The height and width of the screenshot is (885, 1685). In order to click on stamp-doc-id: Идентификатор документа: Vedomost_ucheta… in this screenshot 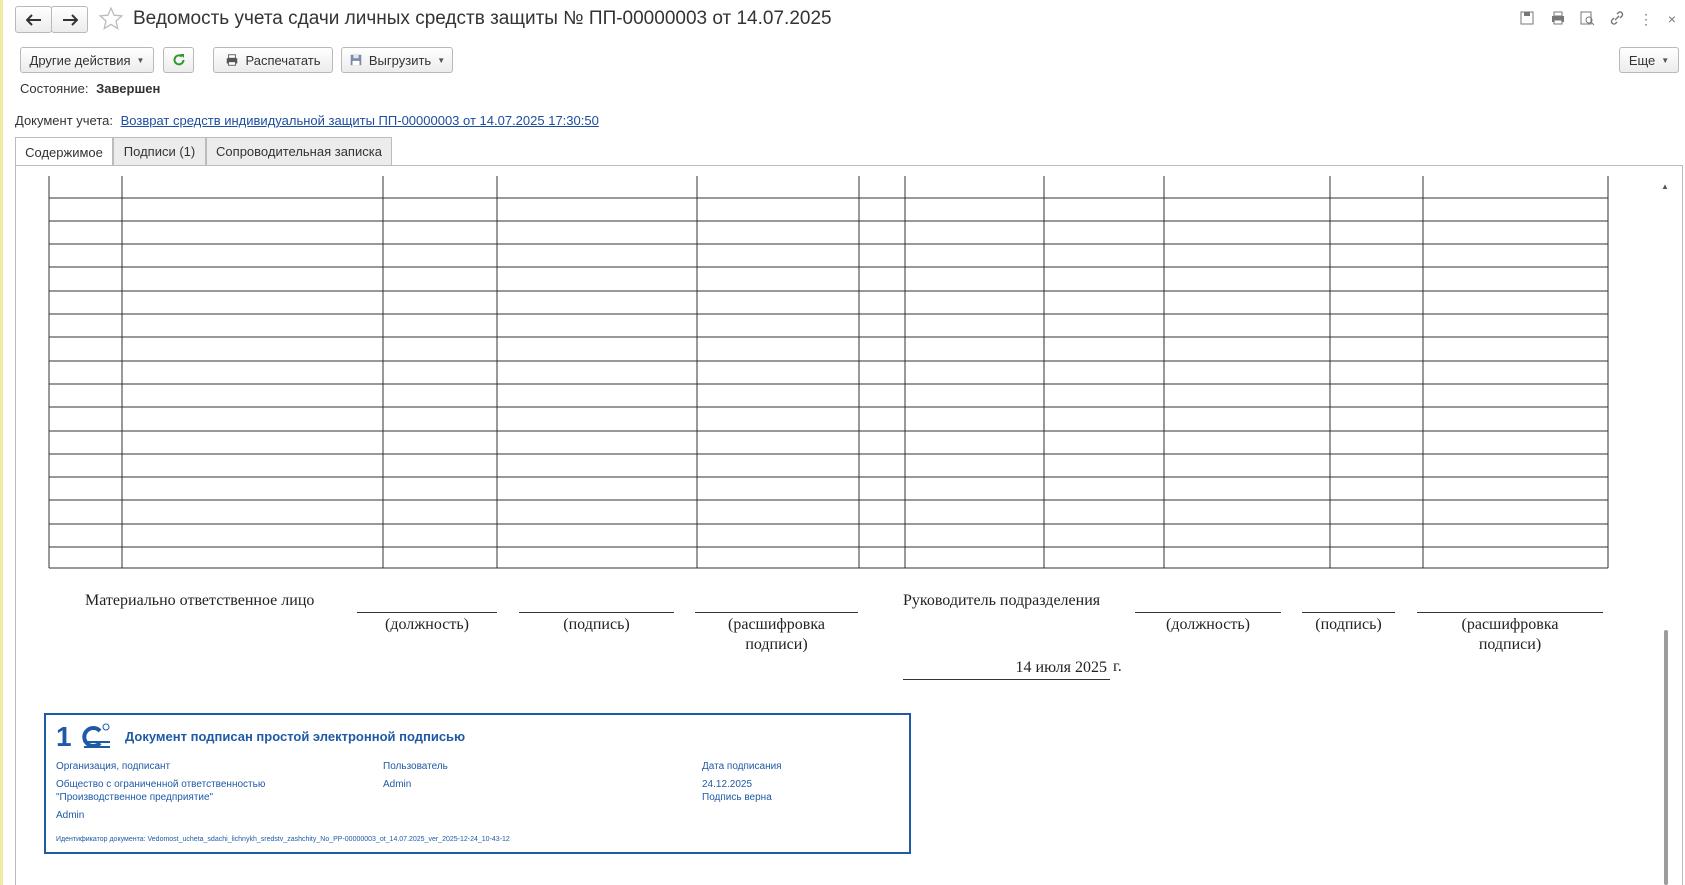, I will do `click(283, 839)`.